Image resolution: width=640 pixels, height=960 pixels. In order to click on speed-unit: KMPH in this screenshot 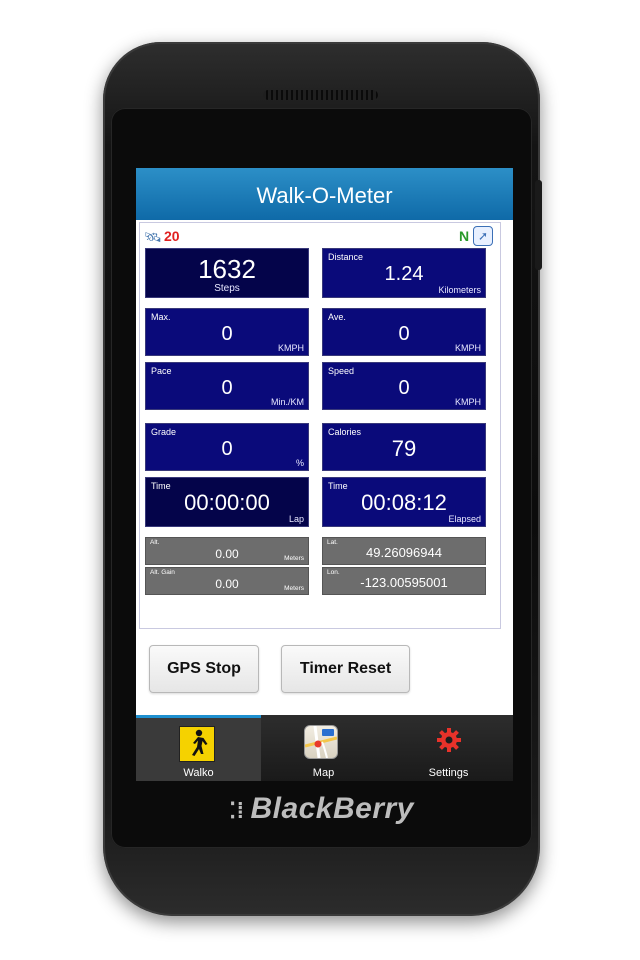, I will do `click(467, 402)`.